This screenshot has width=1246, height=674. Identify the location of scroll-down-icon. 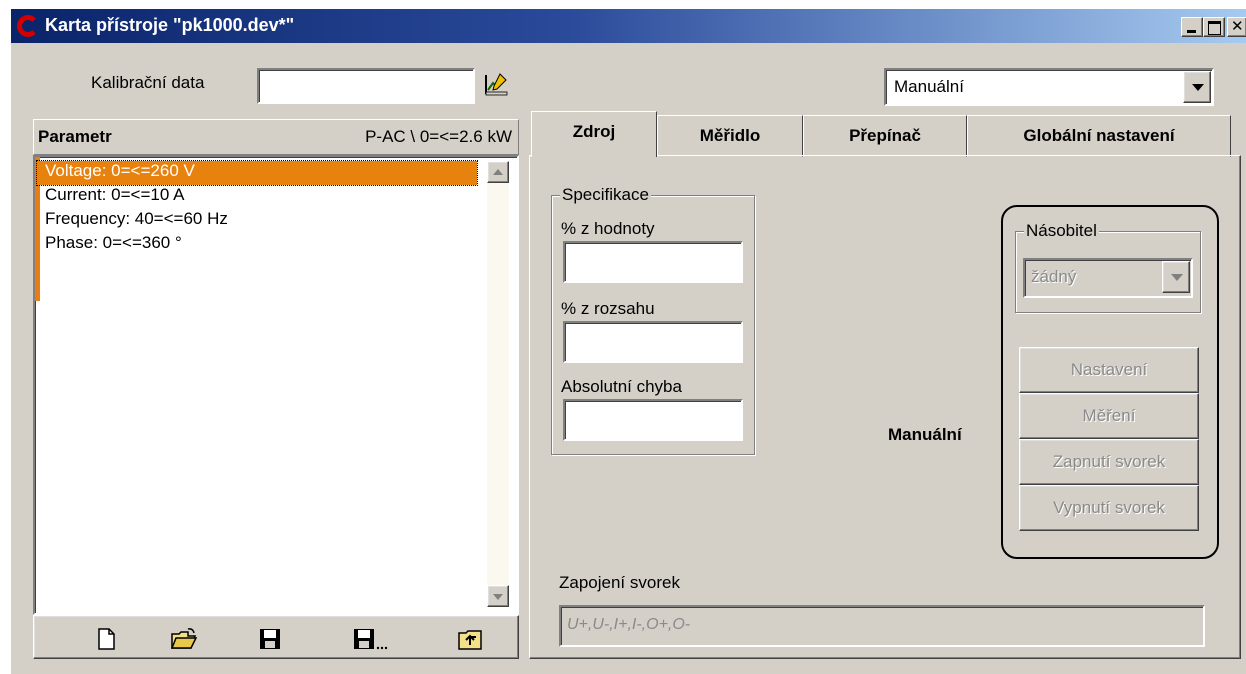
(498, 596).